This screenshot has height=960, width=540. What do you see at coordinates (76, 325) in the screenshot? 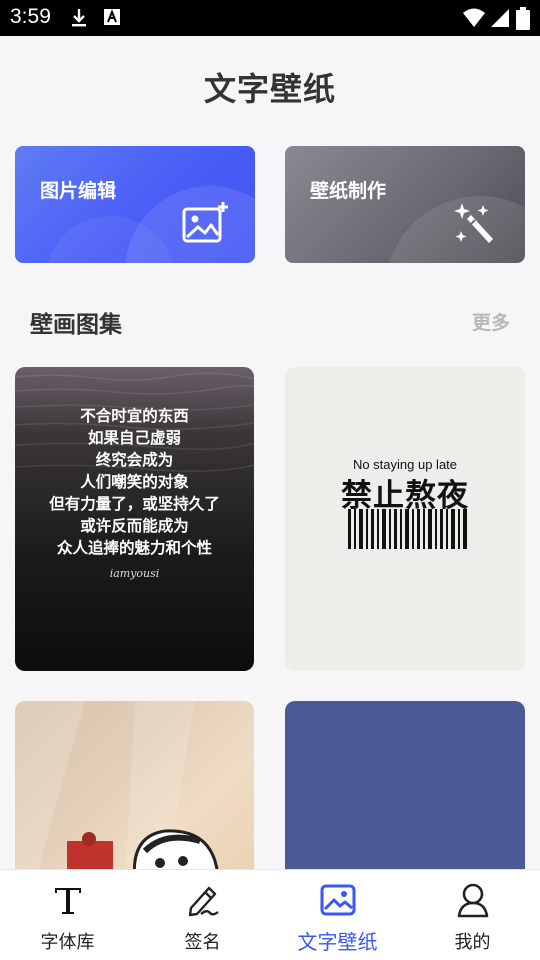
I see `section-title: 壁画图集` at bounding box center [76, 325].